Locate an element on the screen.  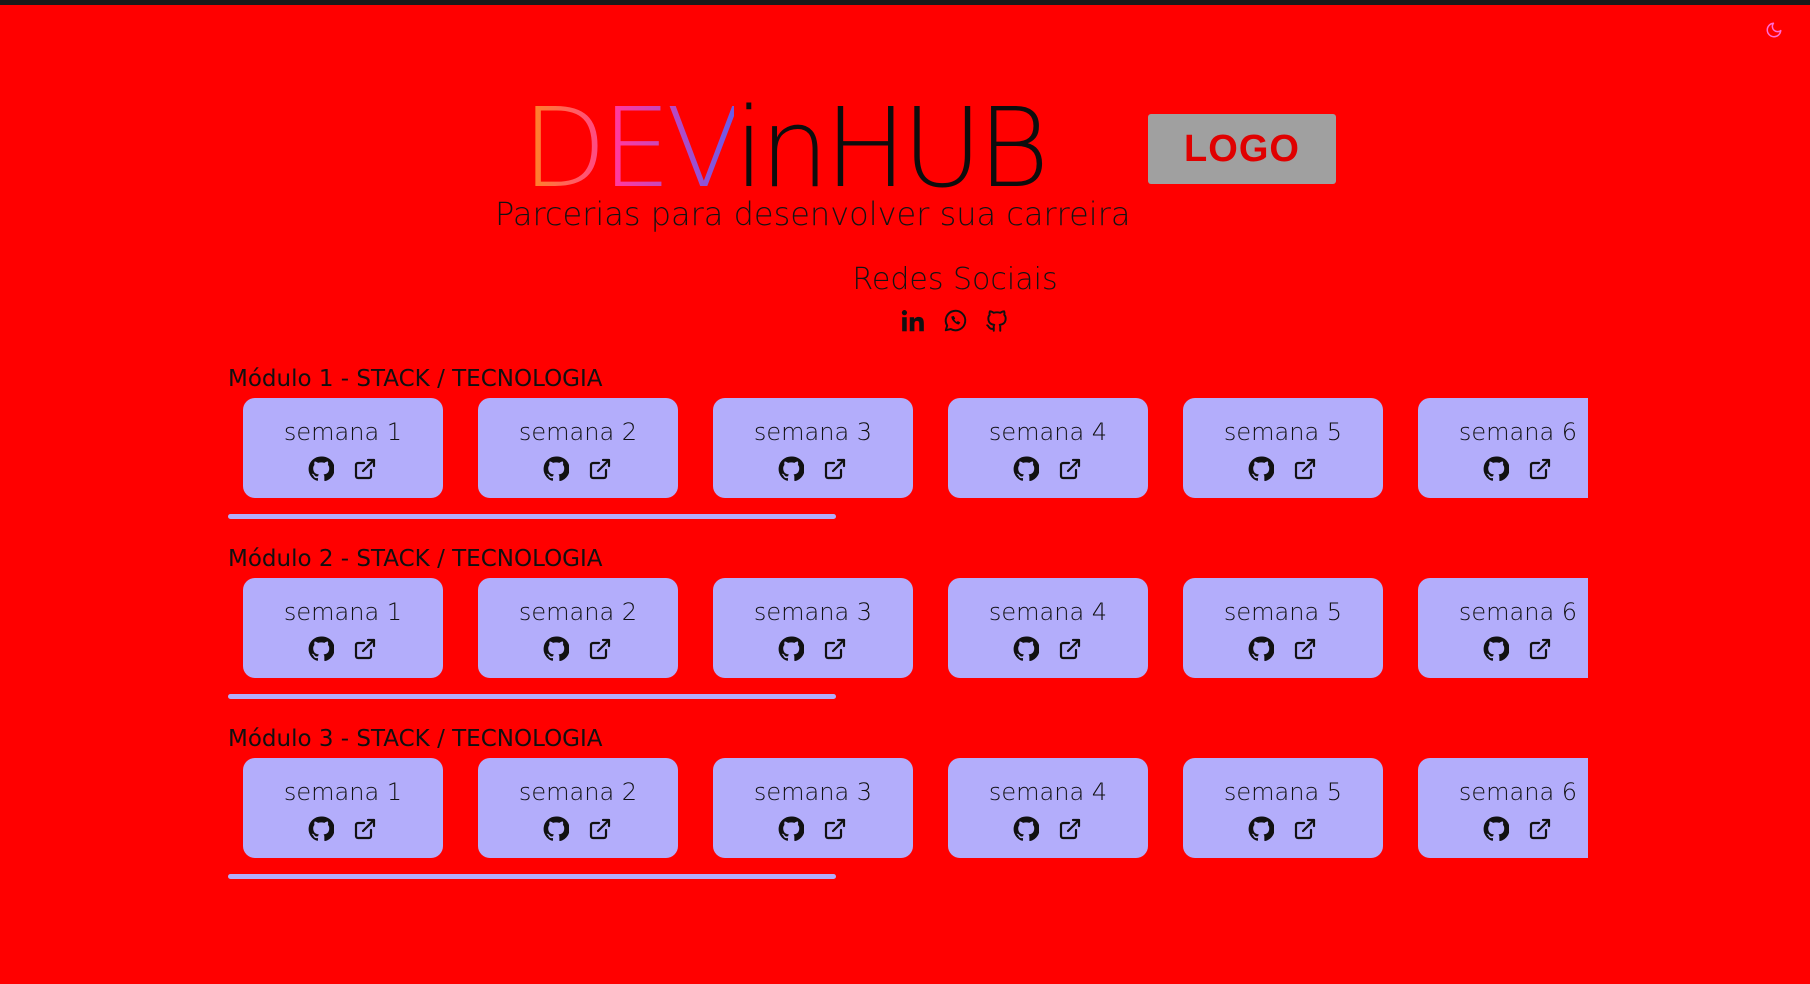
theme-toggle-button is located at coordinates (1774, 30).